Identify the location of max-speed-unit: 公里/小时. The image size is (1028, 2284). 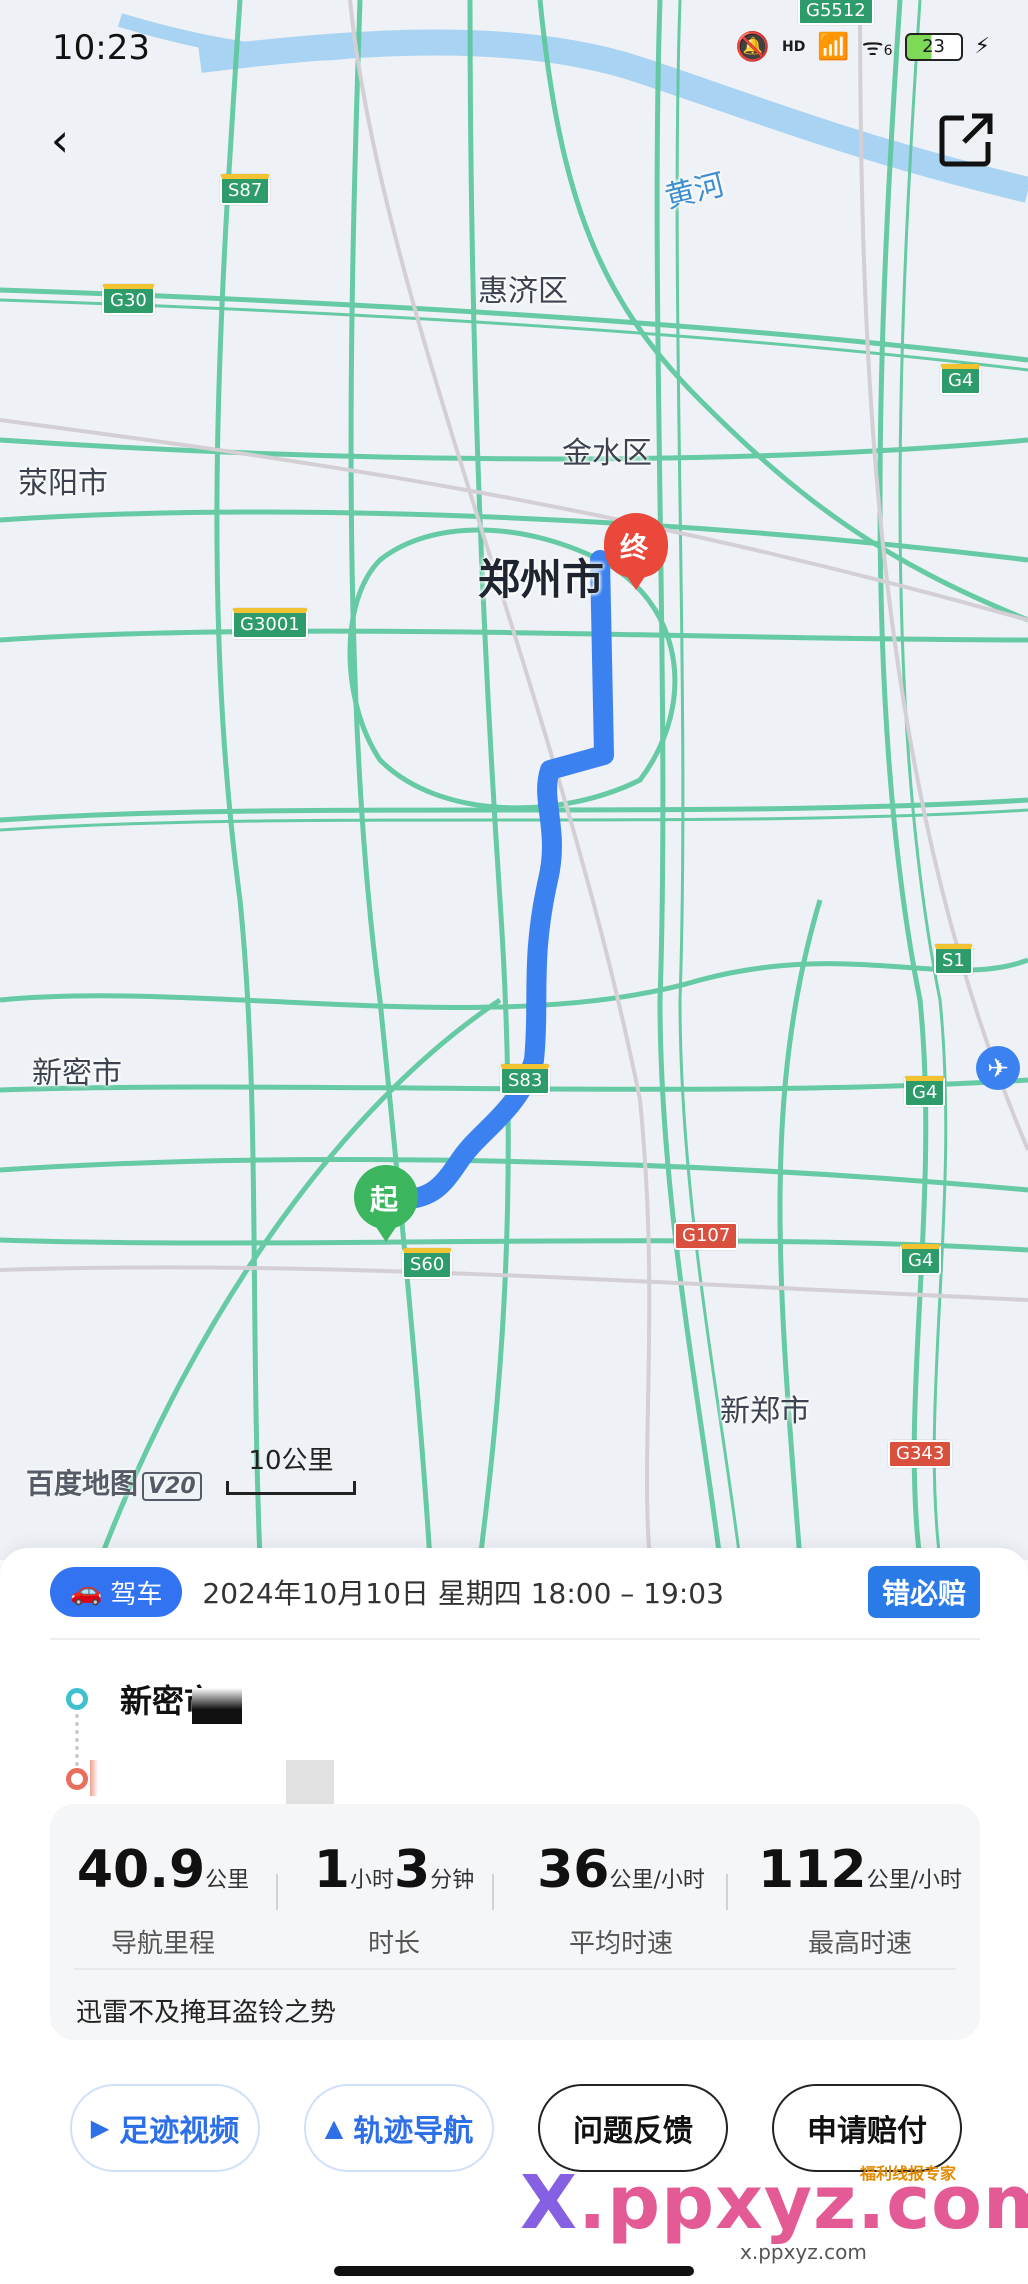
(914, 1880).